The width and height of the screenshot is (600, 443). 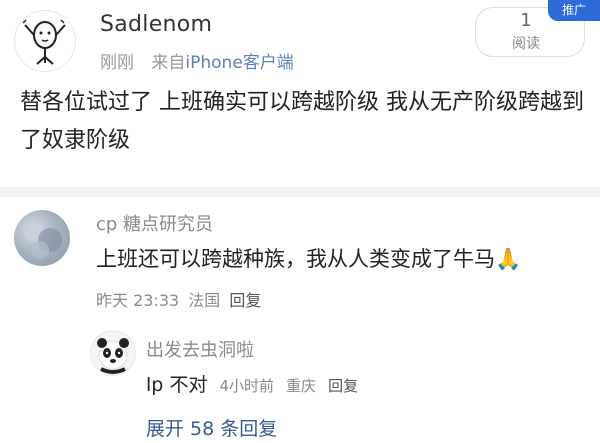 What do you see at coordinates (117, 63) in the screenshot?
I see `post-time: 刚刚` at bounding box center [117, 63].